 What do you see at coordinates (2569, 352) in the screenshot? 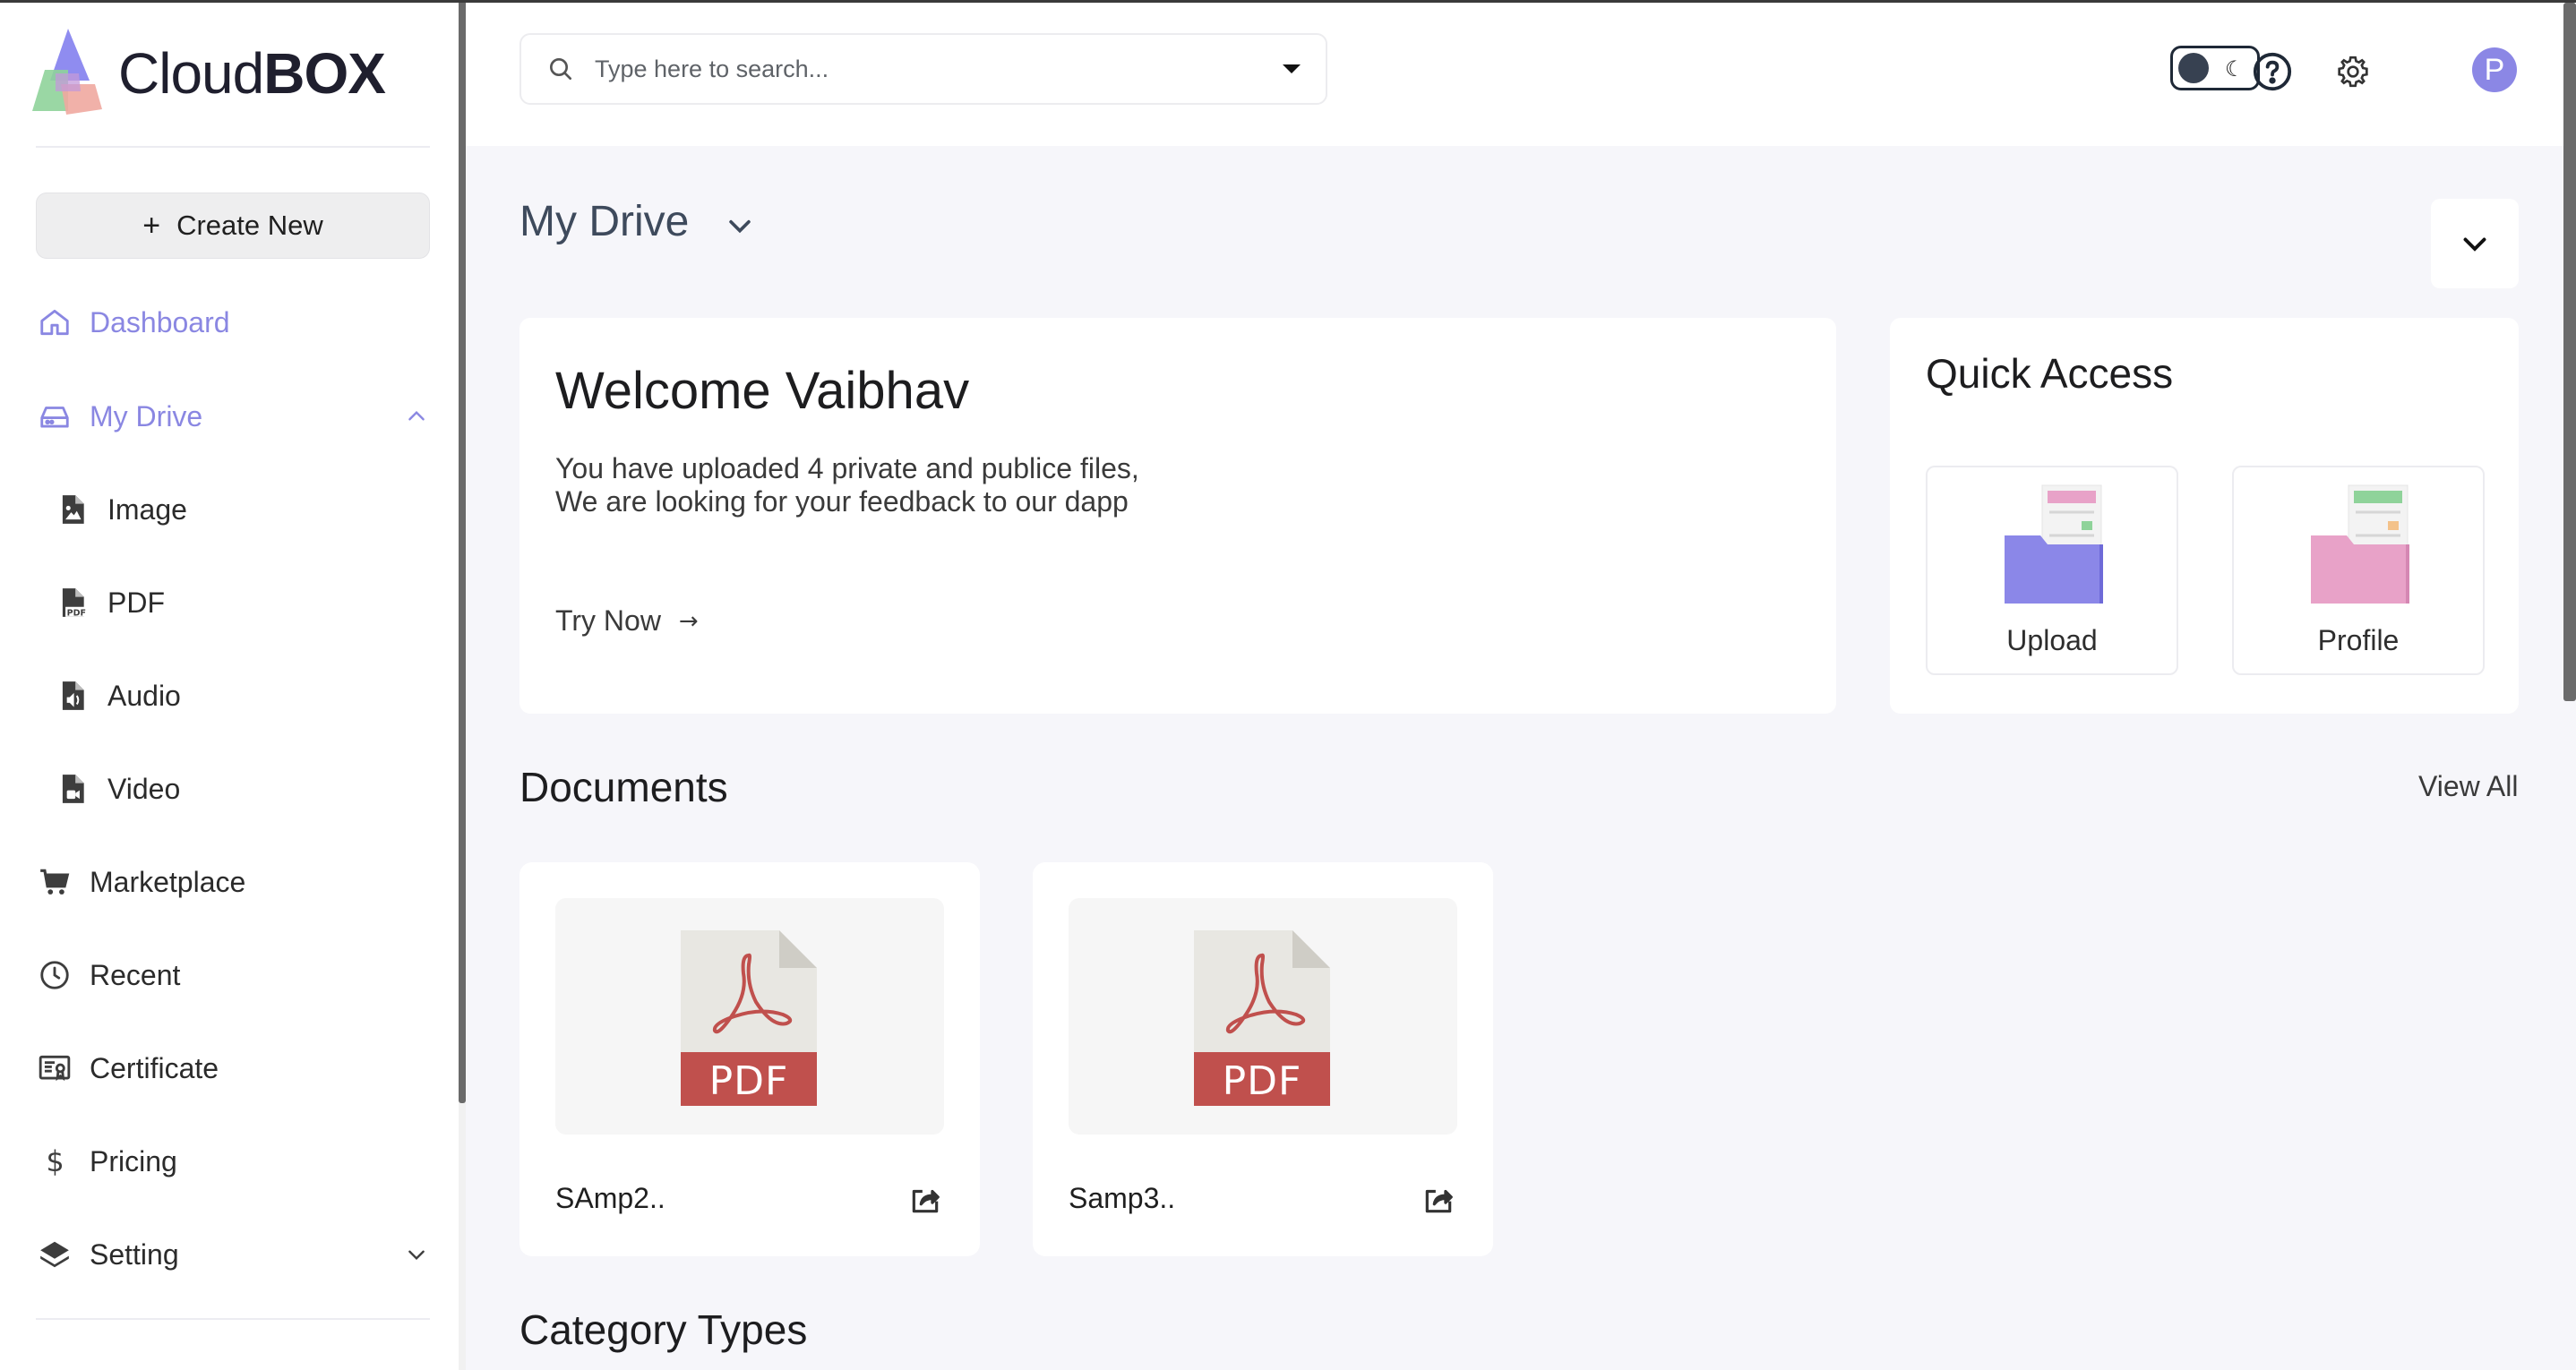
I see `main-scrollbar-thumb` at bounding box center [2569, 352].